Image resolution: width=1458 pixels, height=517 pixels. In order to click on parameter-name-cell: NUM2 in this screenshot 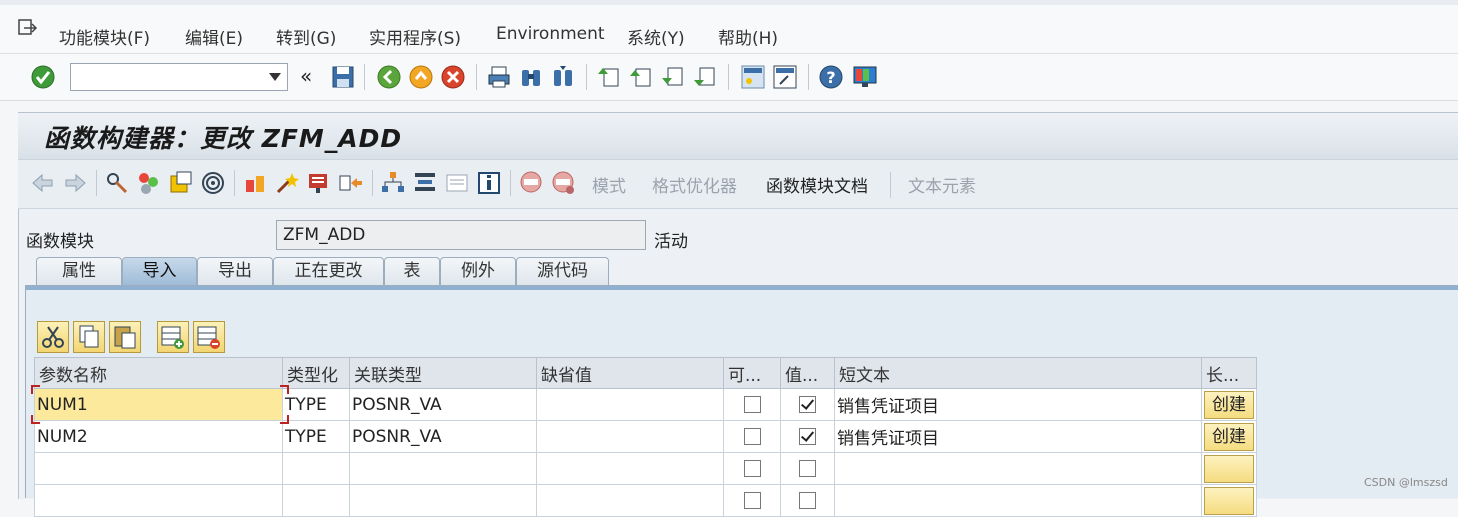, I will do `click(158, 436)`.